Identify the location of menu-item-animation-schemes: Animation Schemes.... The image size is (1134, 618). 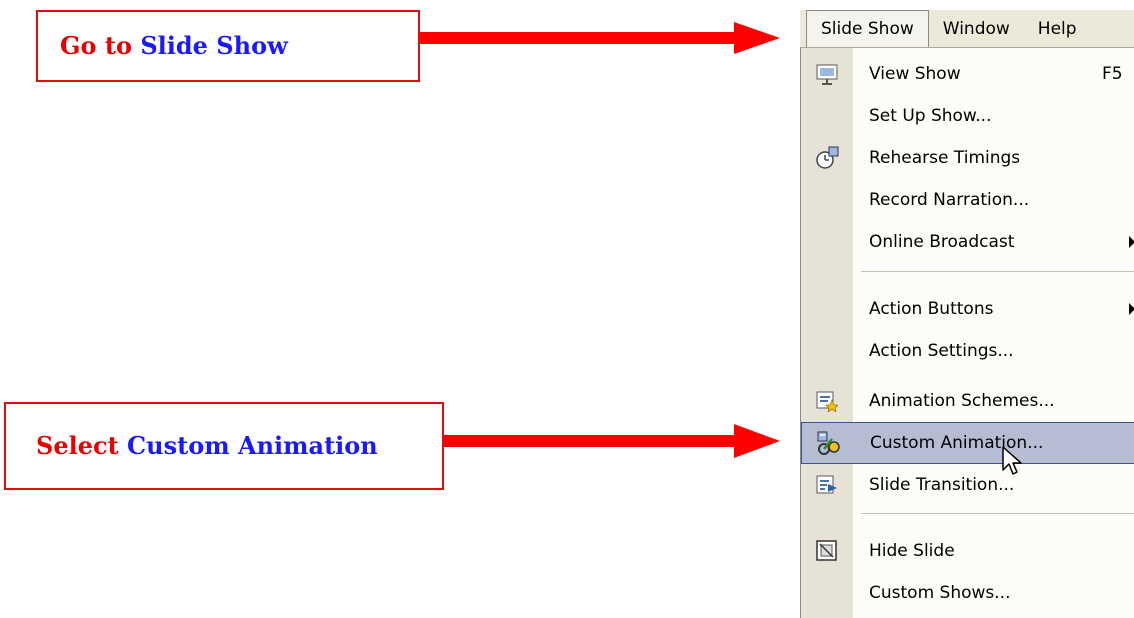
(967, 401).